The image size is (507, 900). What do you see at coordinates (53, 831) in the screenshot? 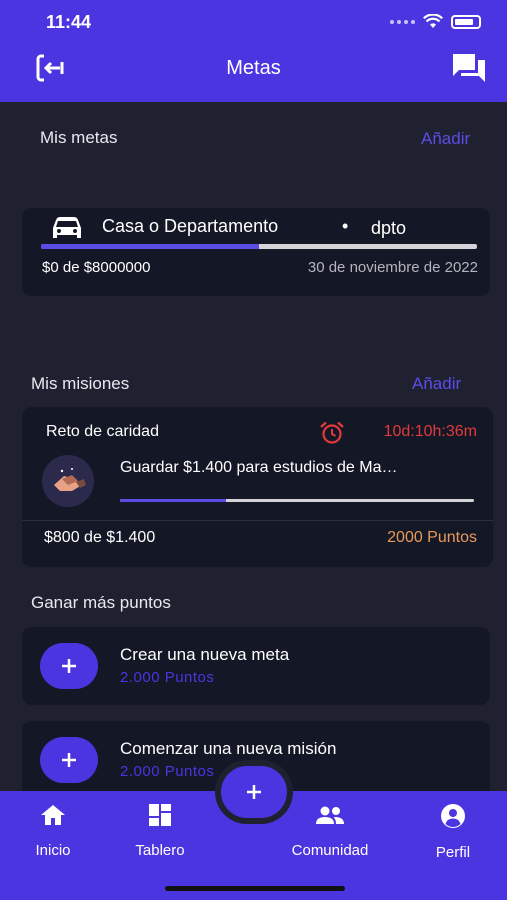
I see `tab-inicio: Inicio` at bounding box center [53, 831].